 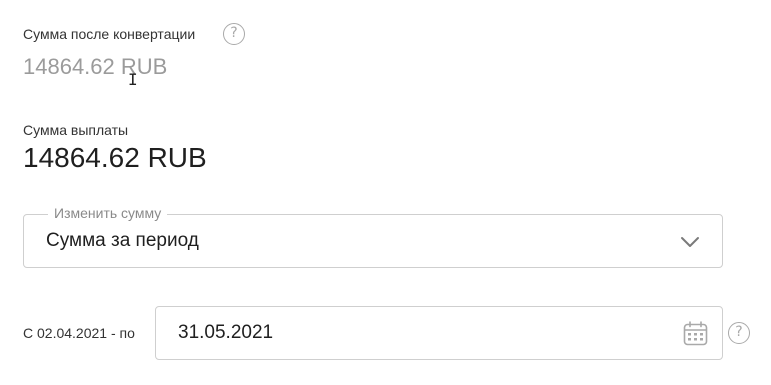 I want to click on change-amount-selected-value: Сумма за период, so click(x=122, y=241).